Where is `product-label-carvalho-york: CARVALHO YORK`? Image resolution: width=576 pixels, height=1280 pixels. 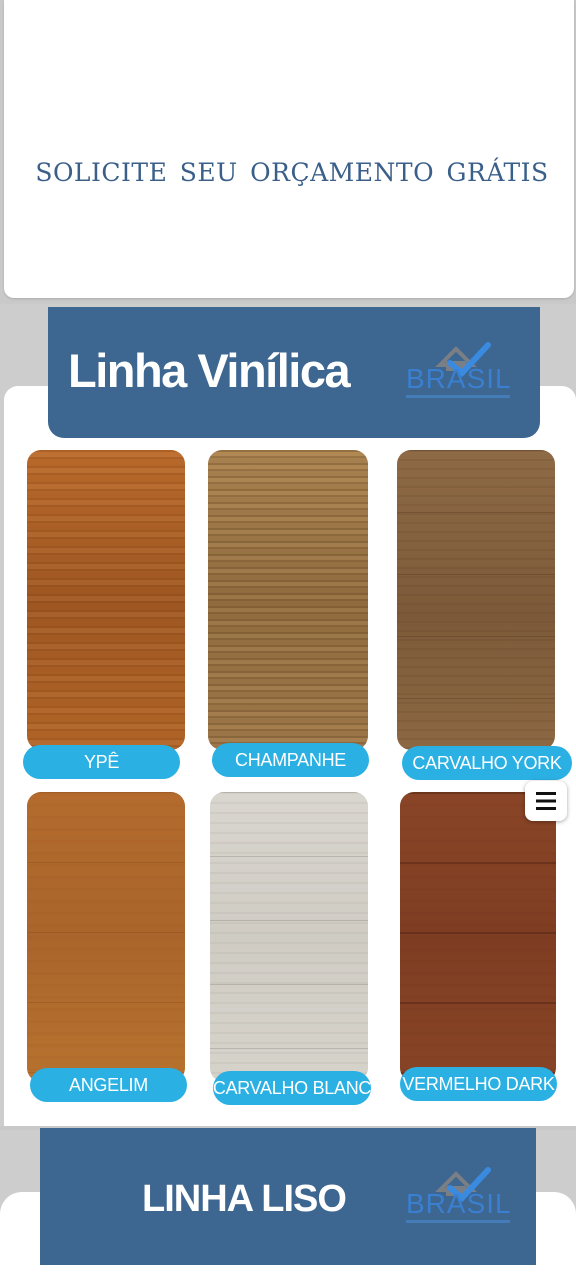 product-label-carvalho-york: CARVALHO YORK is located at coordinates (487, 763).